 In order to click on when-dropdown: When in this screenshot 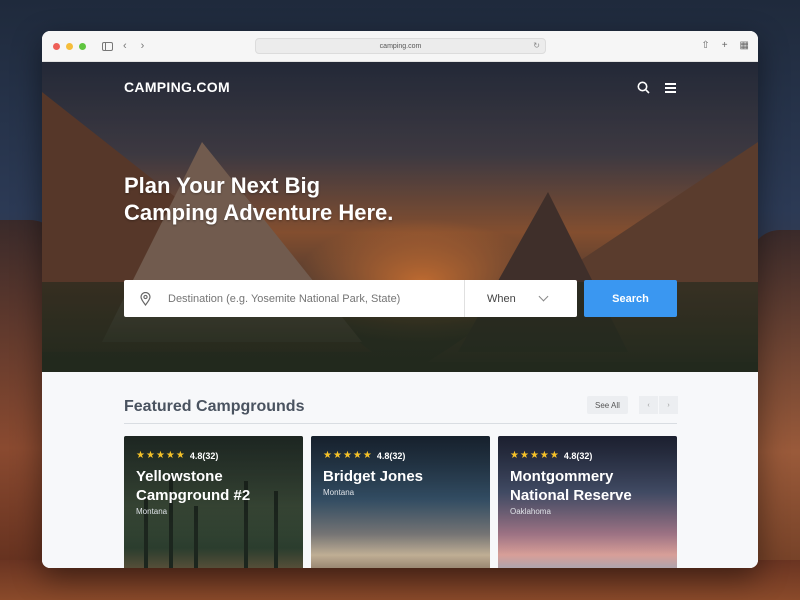, I will do `click(517, 298)`.